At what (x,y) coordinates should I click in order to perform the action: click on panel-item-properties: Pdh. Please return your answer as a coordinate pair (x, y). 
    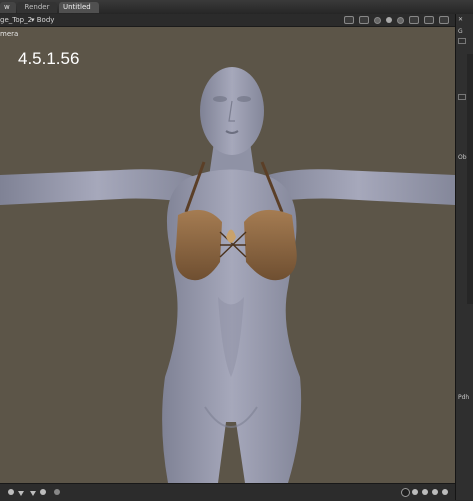
    Looking at the image, I should click on (463, 397).